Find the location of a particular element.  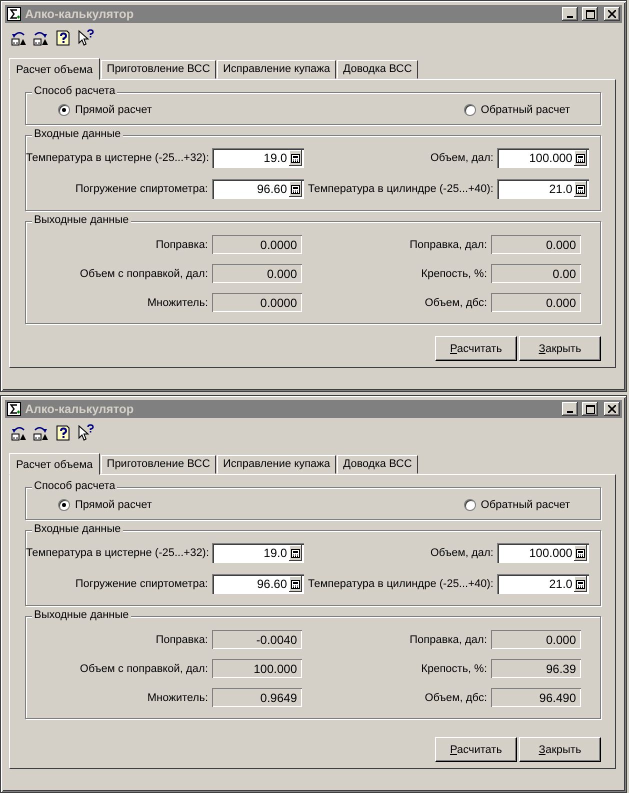

output-field: 96.39 is located at coordinates (536, 668).